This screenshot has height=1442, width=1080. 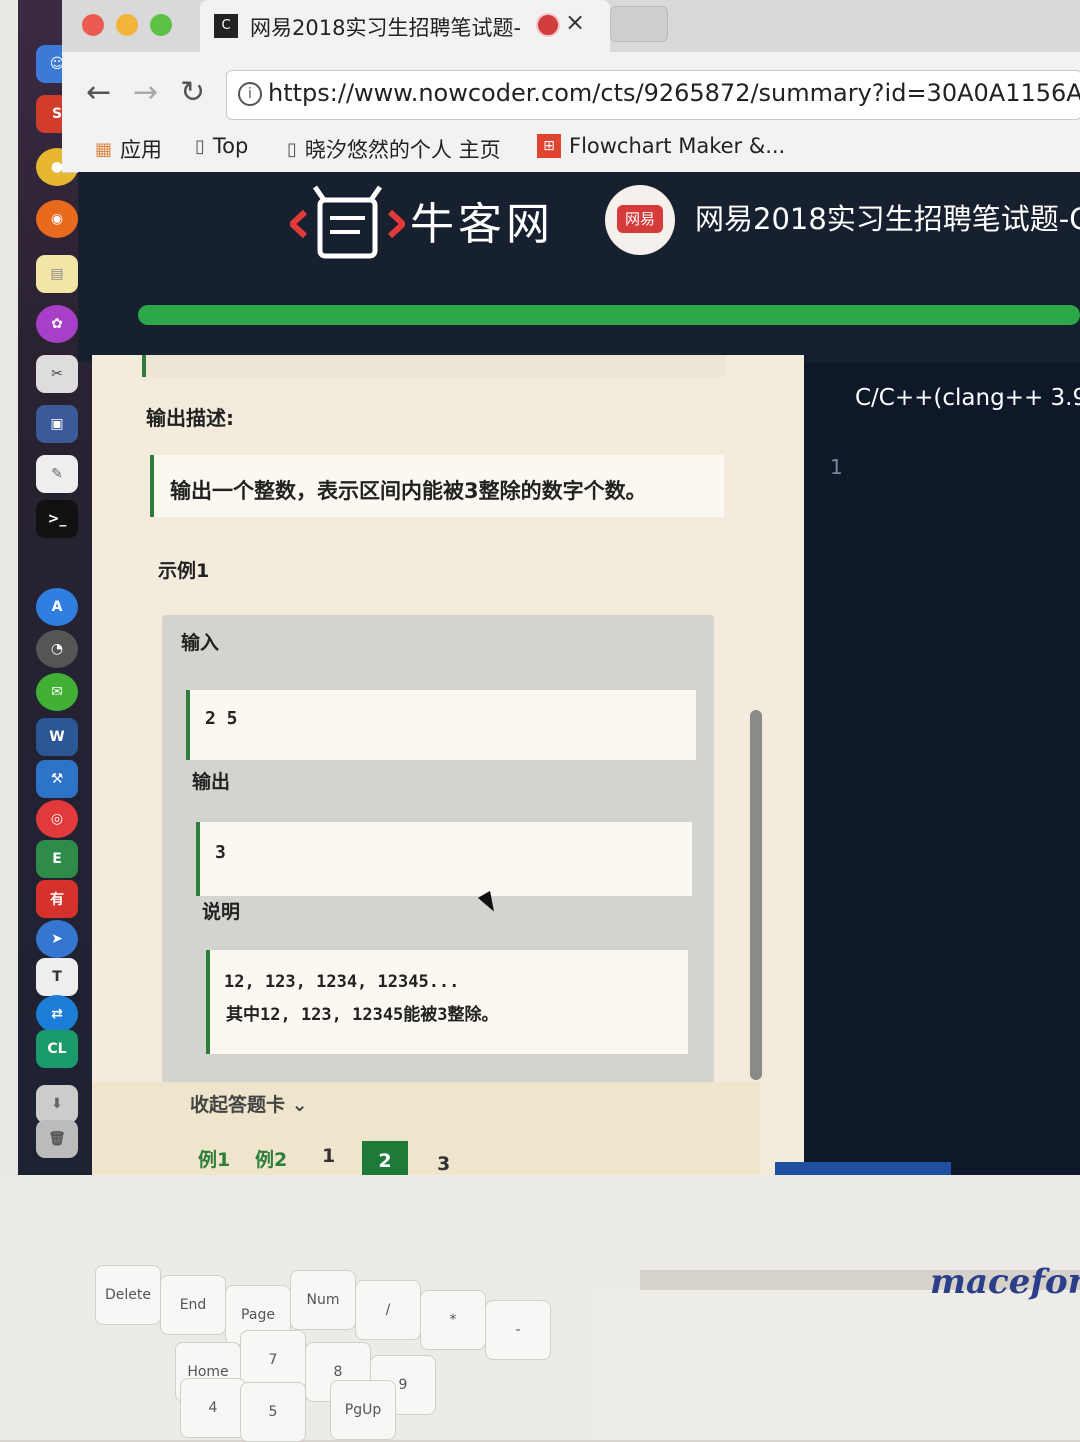 I want to click on output-description-heading: 输出描述:, so click(x=190, y=418).